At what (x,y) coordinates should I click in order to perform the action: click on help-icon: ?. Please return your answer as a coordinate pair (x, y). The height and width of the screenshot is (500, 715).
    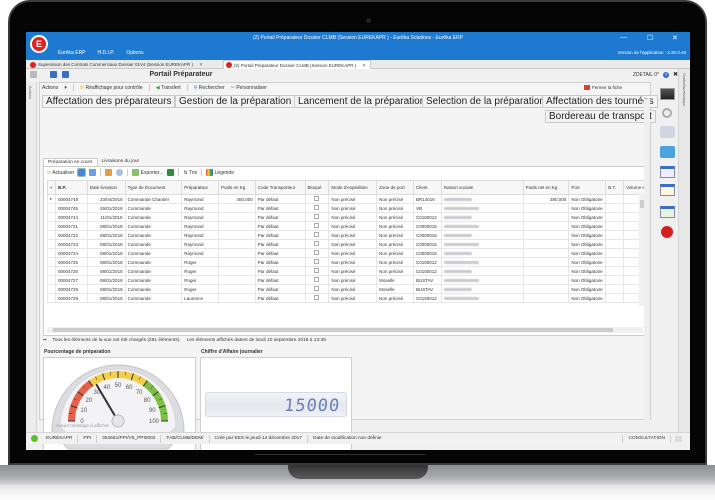
    Looking at the image, I should click on (665, 74).